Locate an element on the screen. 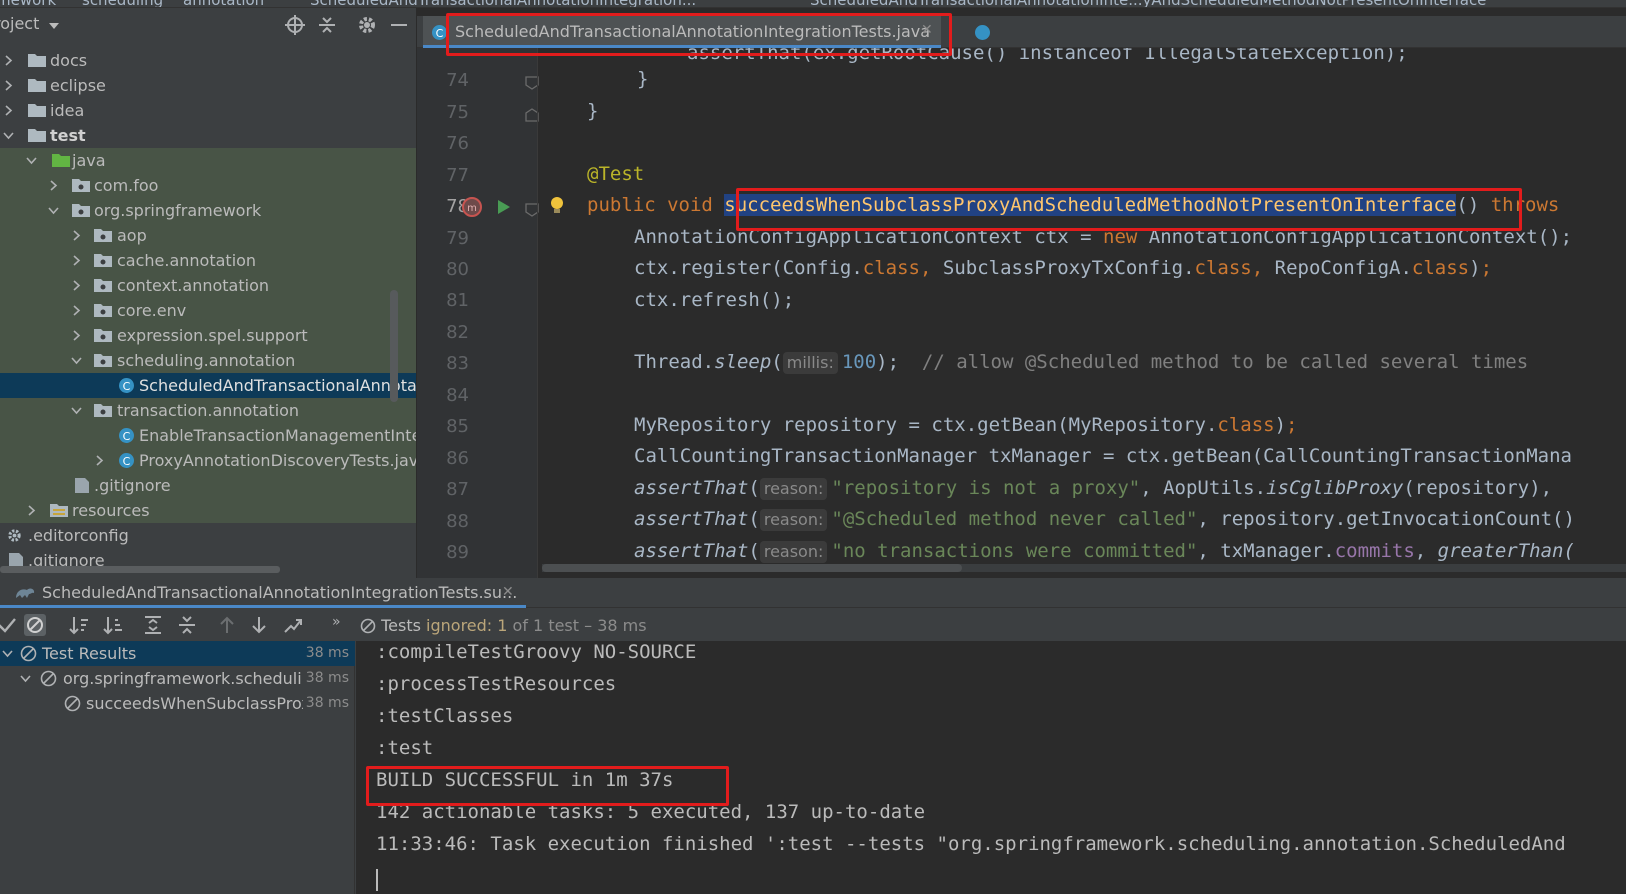 Image resolution: width=1626 pixels, height=894 pixels. tree-item-idea: idea is located at coordinates (208, 110).